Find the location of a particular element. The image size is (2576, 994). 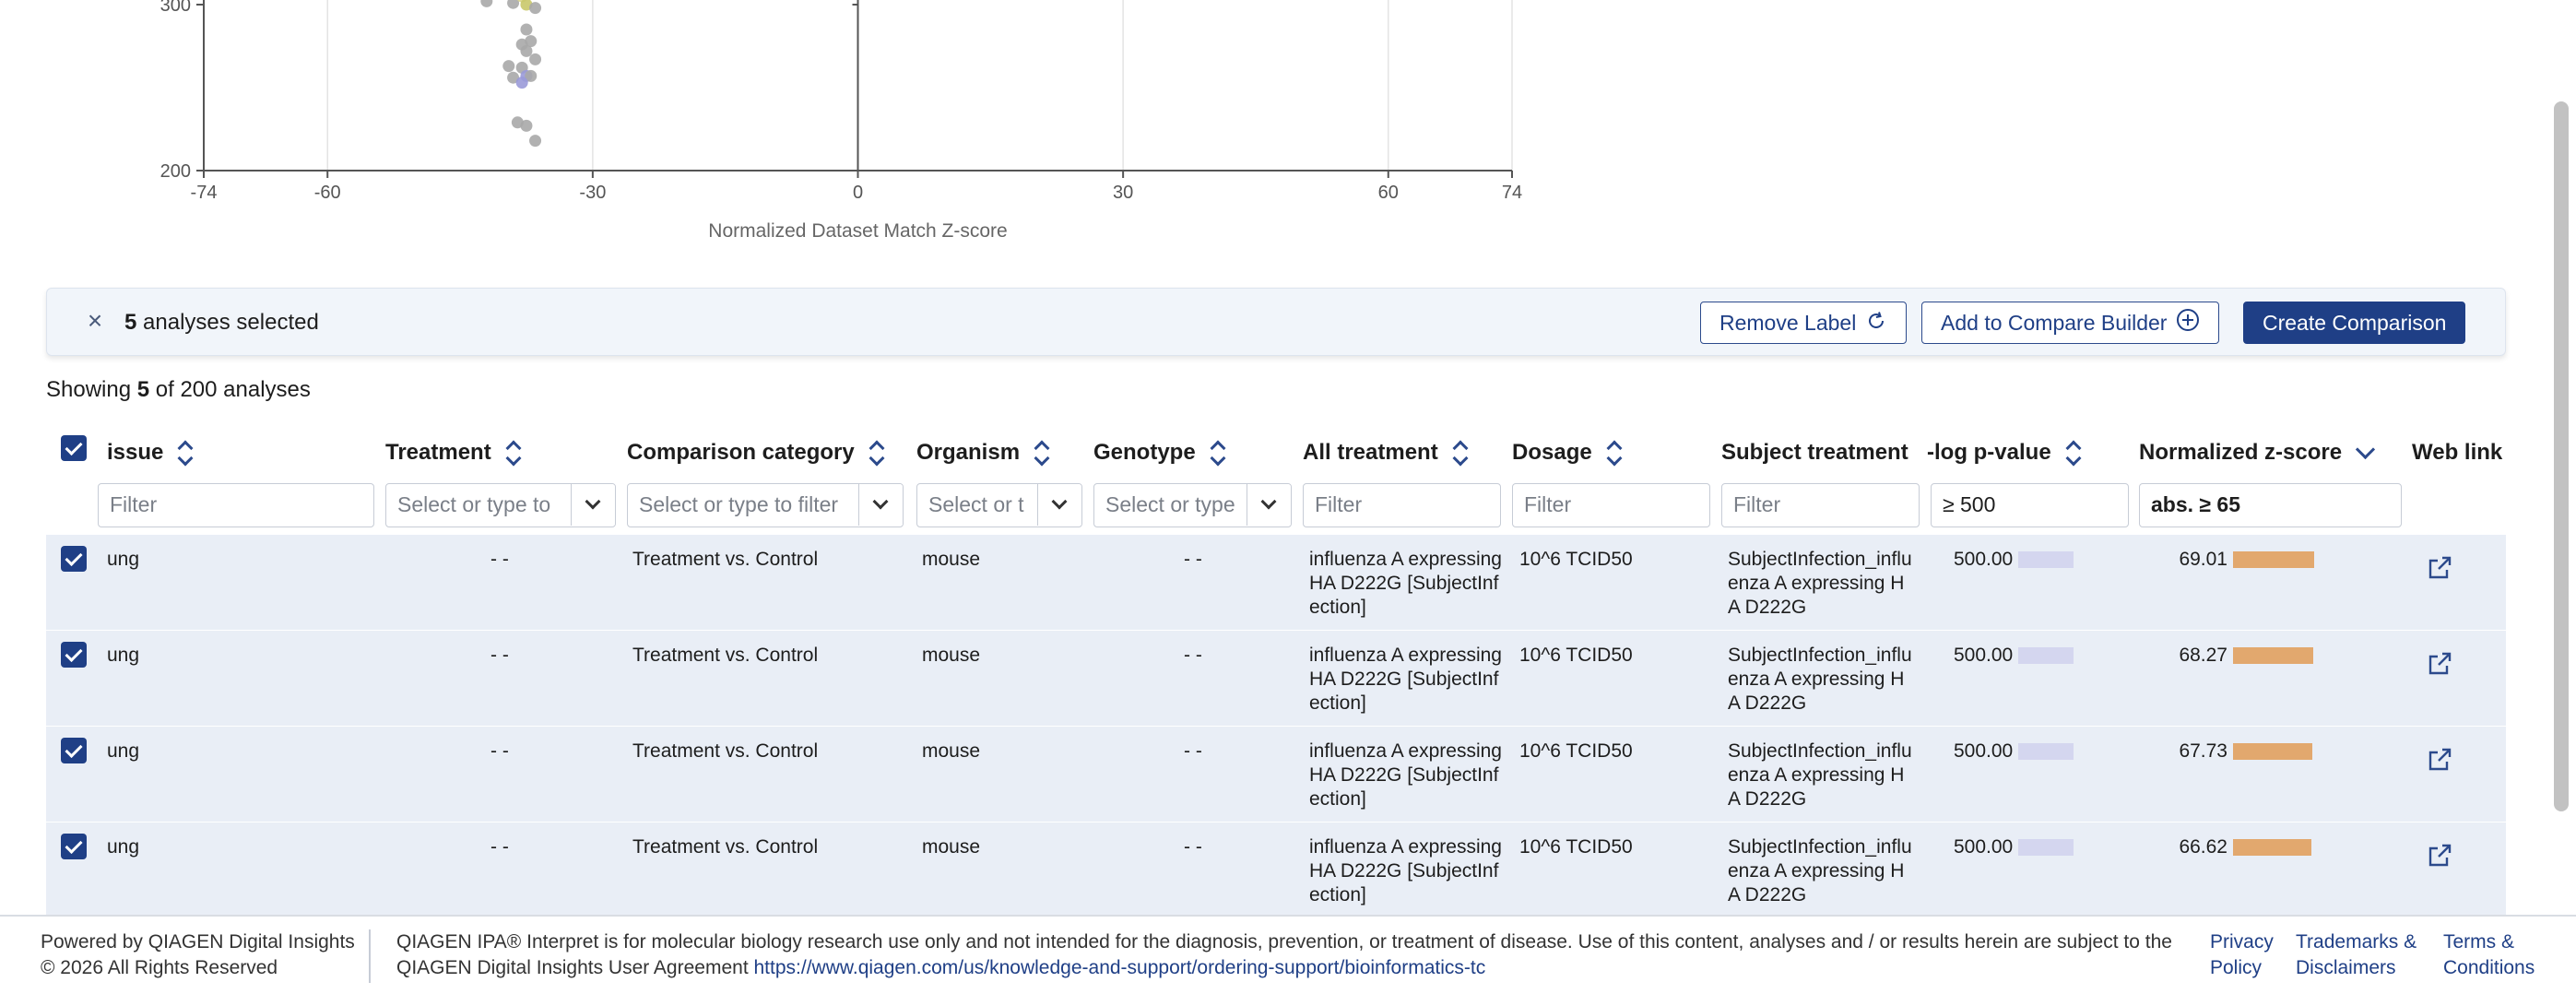

treatment-filter-select: Select or type to is located at coordinates (500, 505).